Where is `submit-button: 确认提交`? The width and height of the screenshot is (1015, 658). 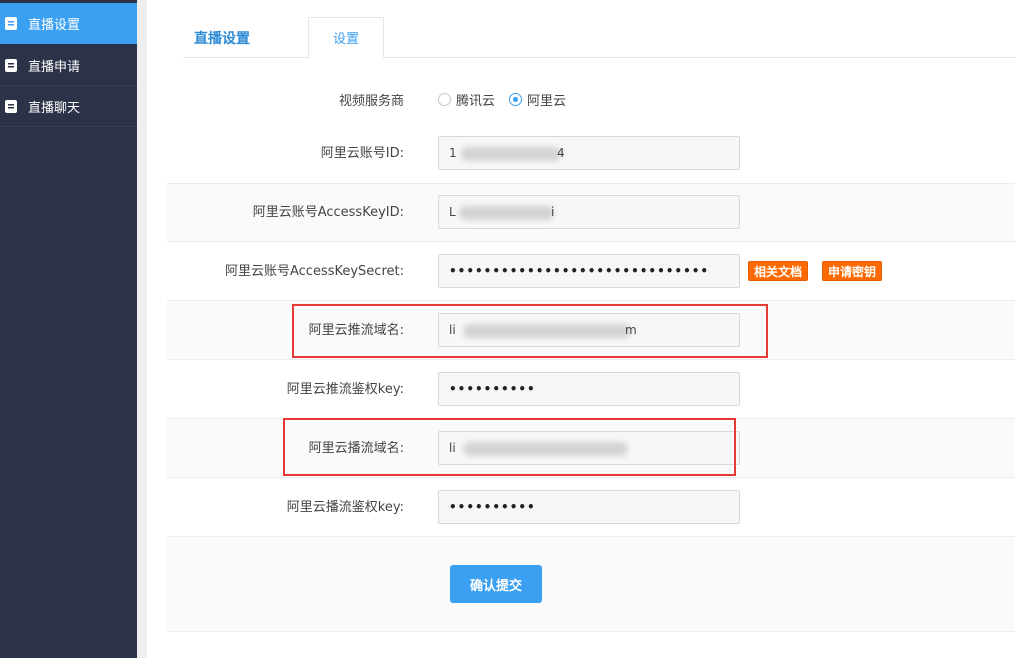 submit-button: 确认提交 is located at coordinates (496, 584).